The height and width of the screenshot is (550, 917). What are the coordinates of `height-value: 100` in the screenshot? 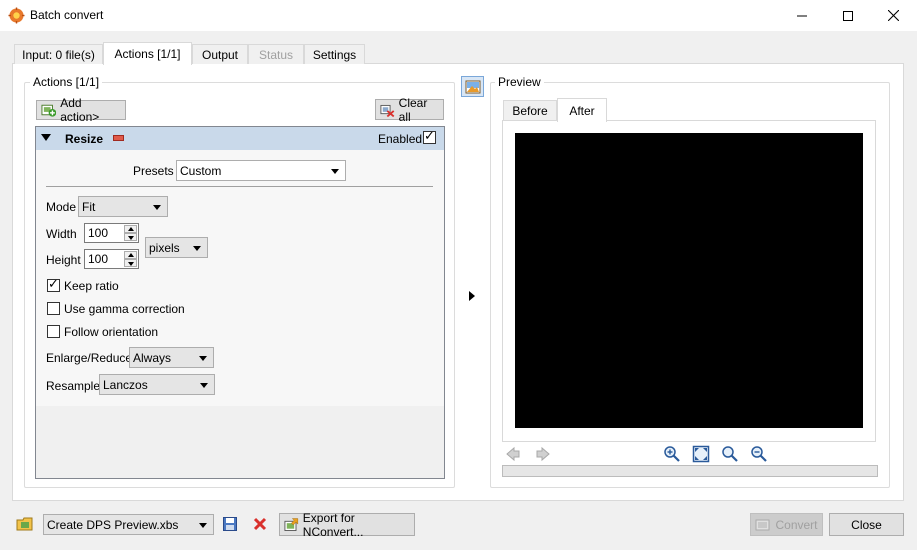 It's located at (98, 259).